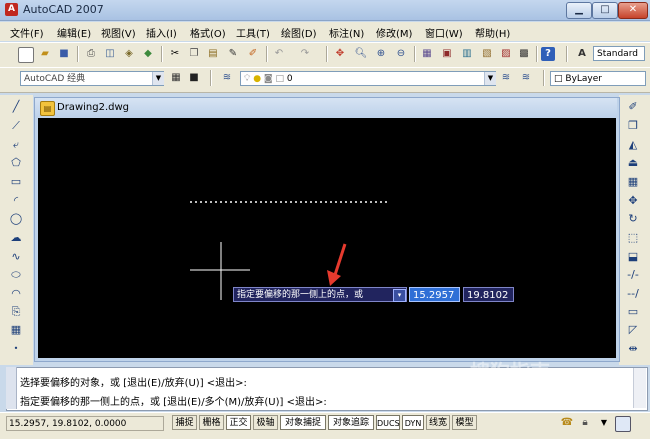 The width and height of the screenshot is (650, 439). Describe the element at coordinates (148, 54) in the screenshot. I see `plot-icon: ◆` at that location.